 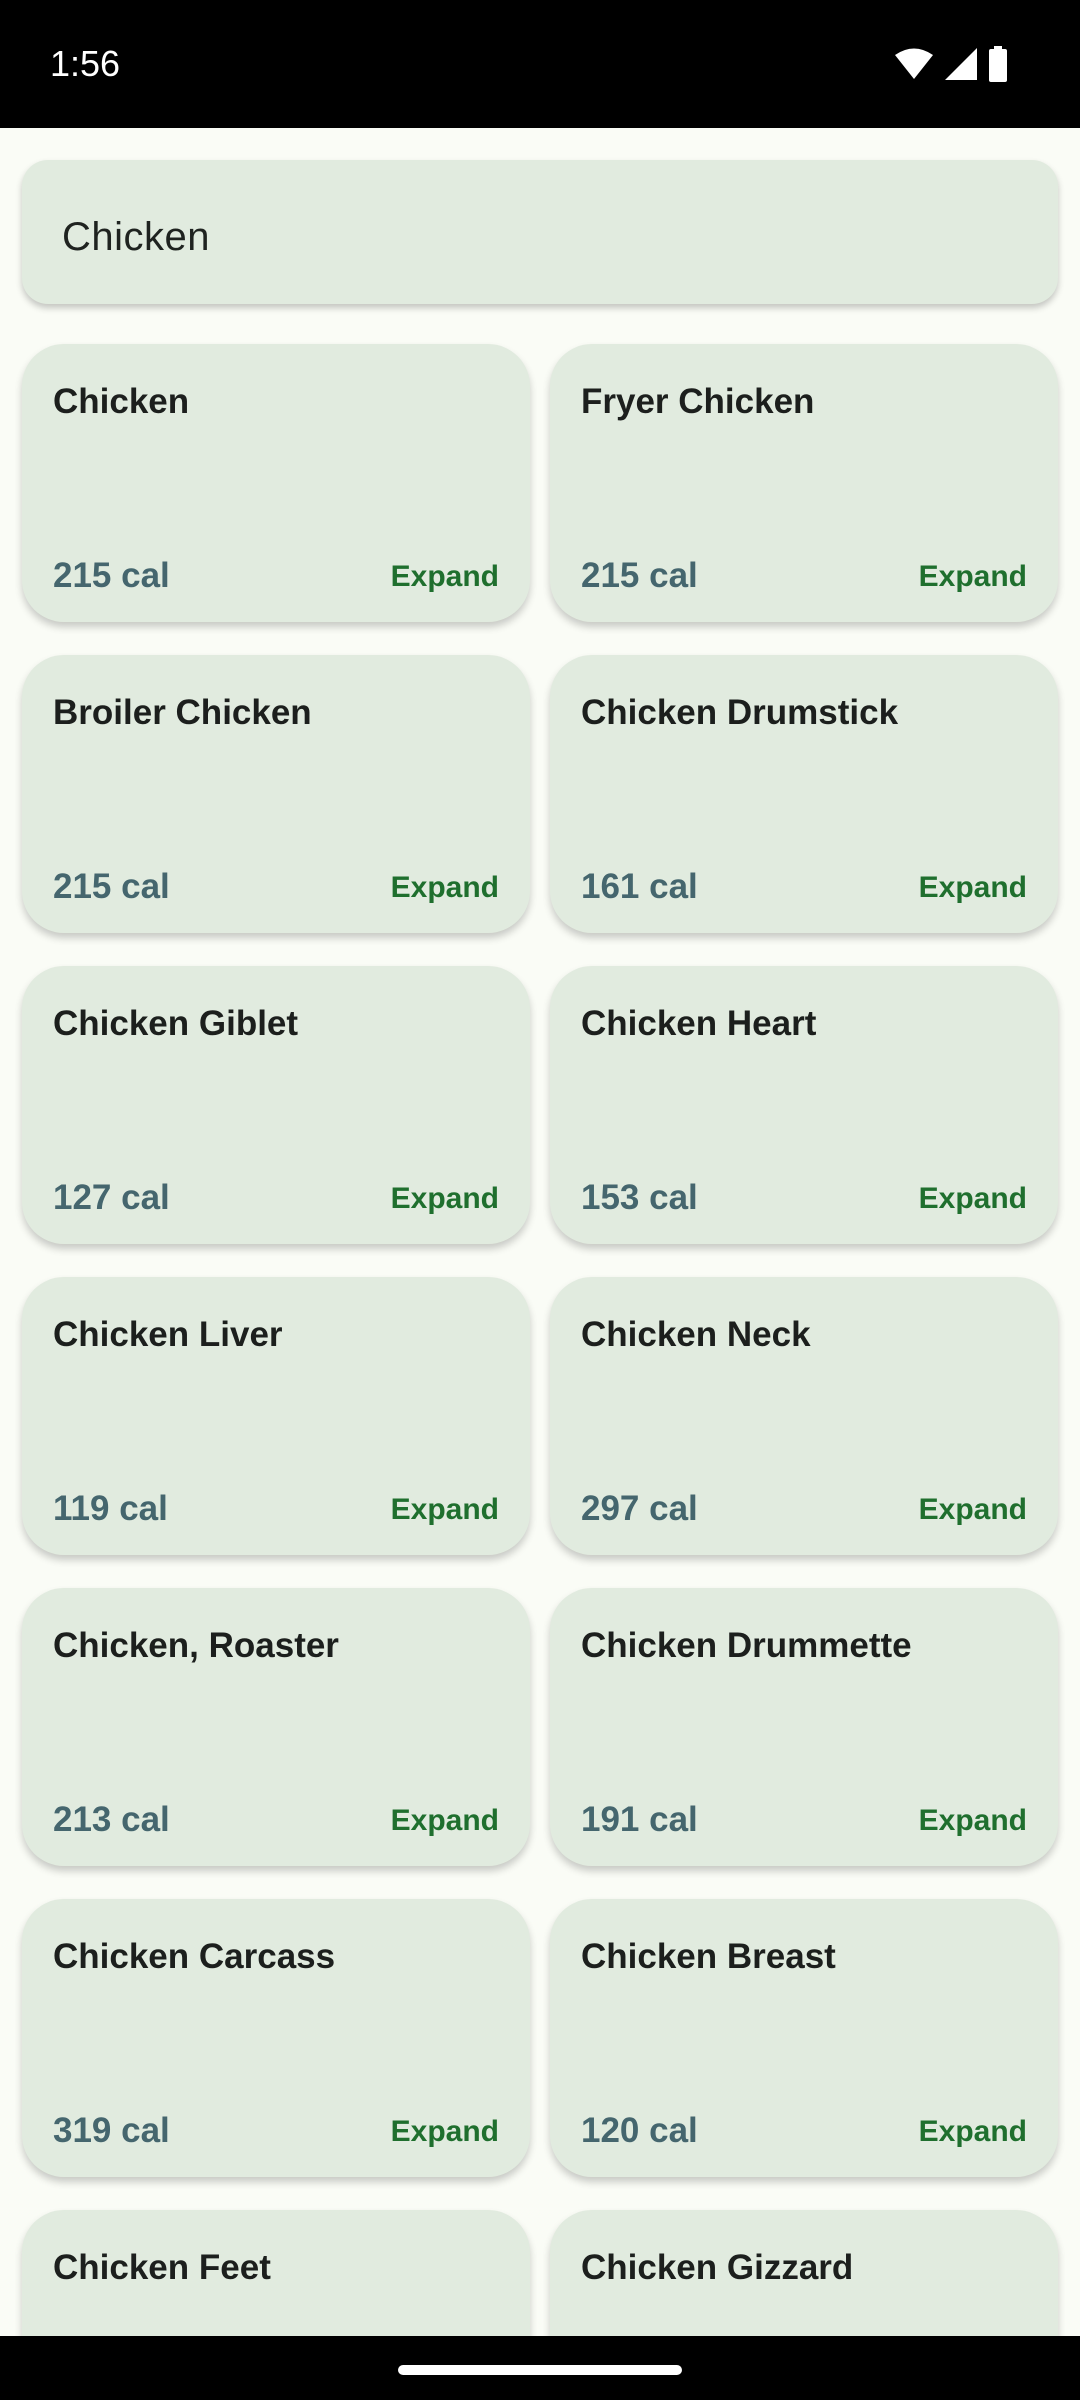 What do you see at coordinates (804, 483) in the screenshot?
I see `food-card: Fryer Chicken 215 cal Expand` at bounding box center [804, 483].